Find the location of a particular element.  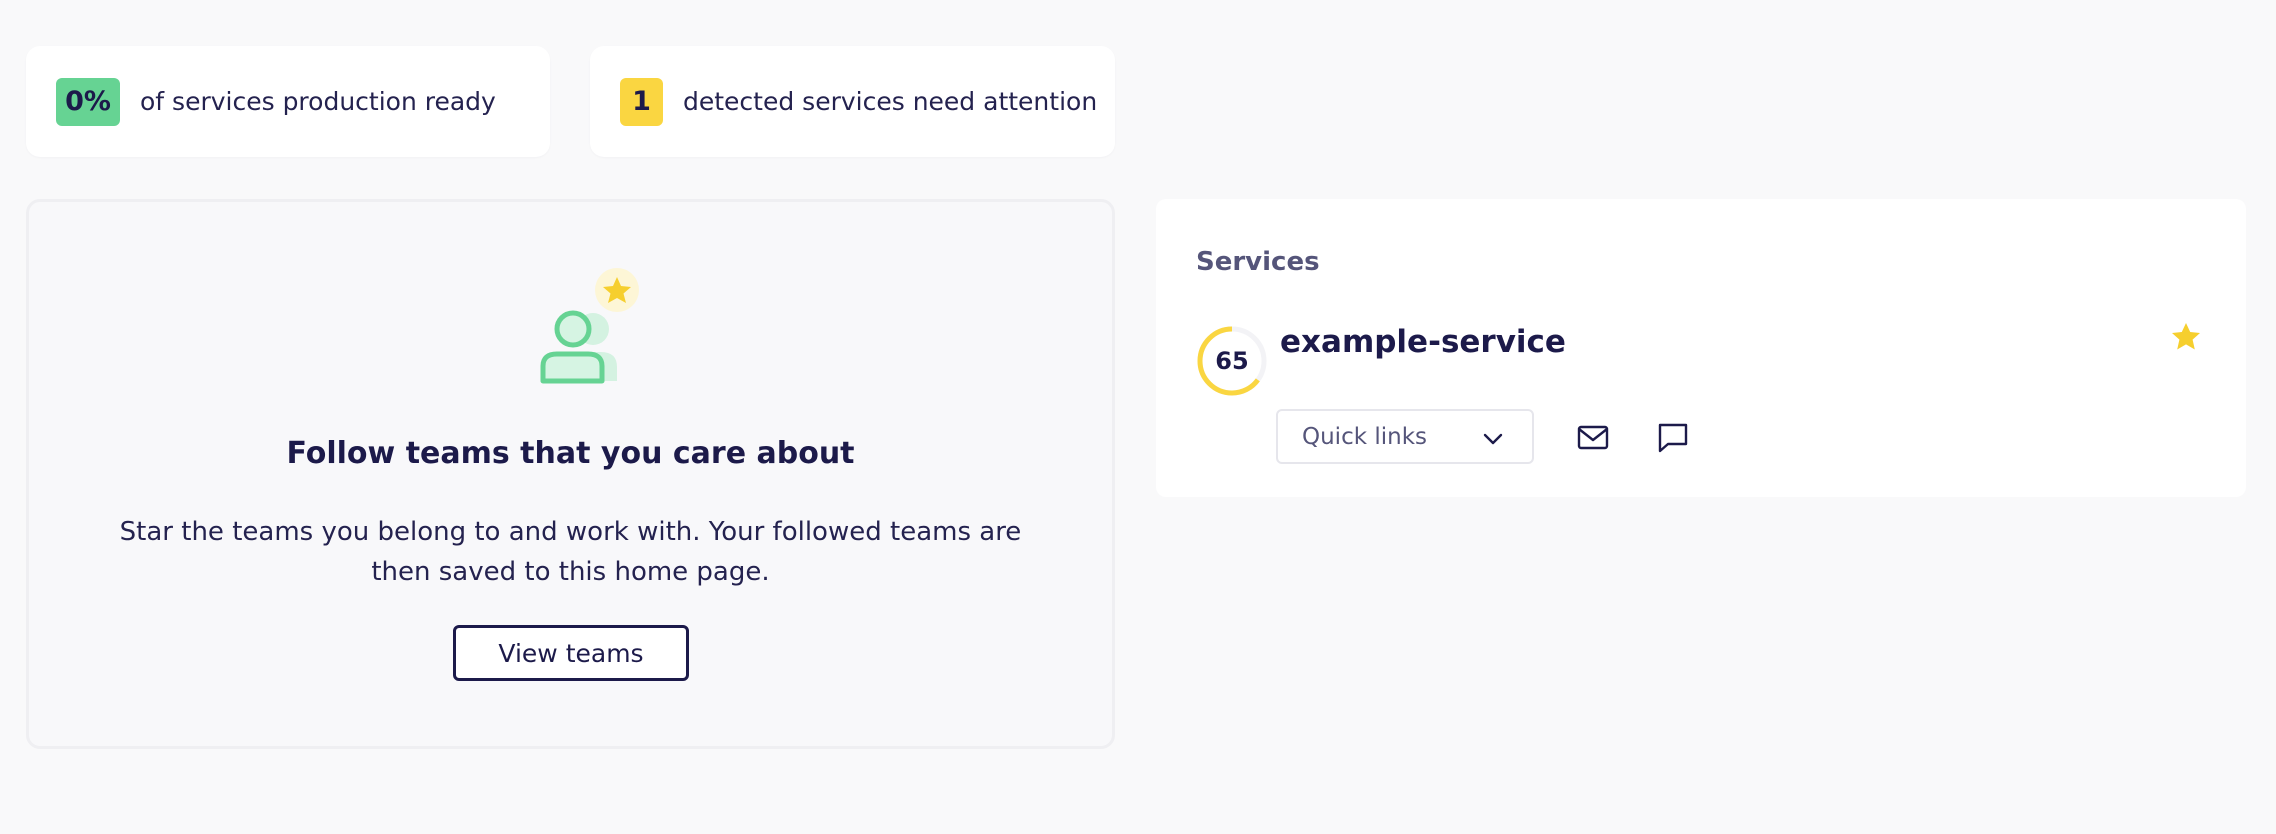

quick-links-dropdown: Quick links is located at coordinates (1405, 436).